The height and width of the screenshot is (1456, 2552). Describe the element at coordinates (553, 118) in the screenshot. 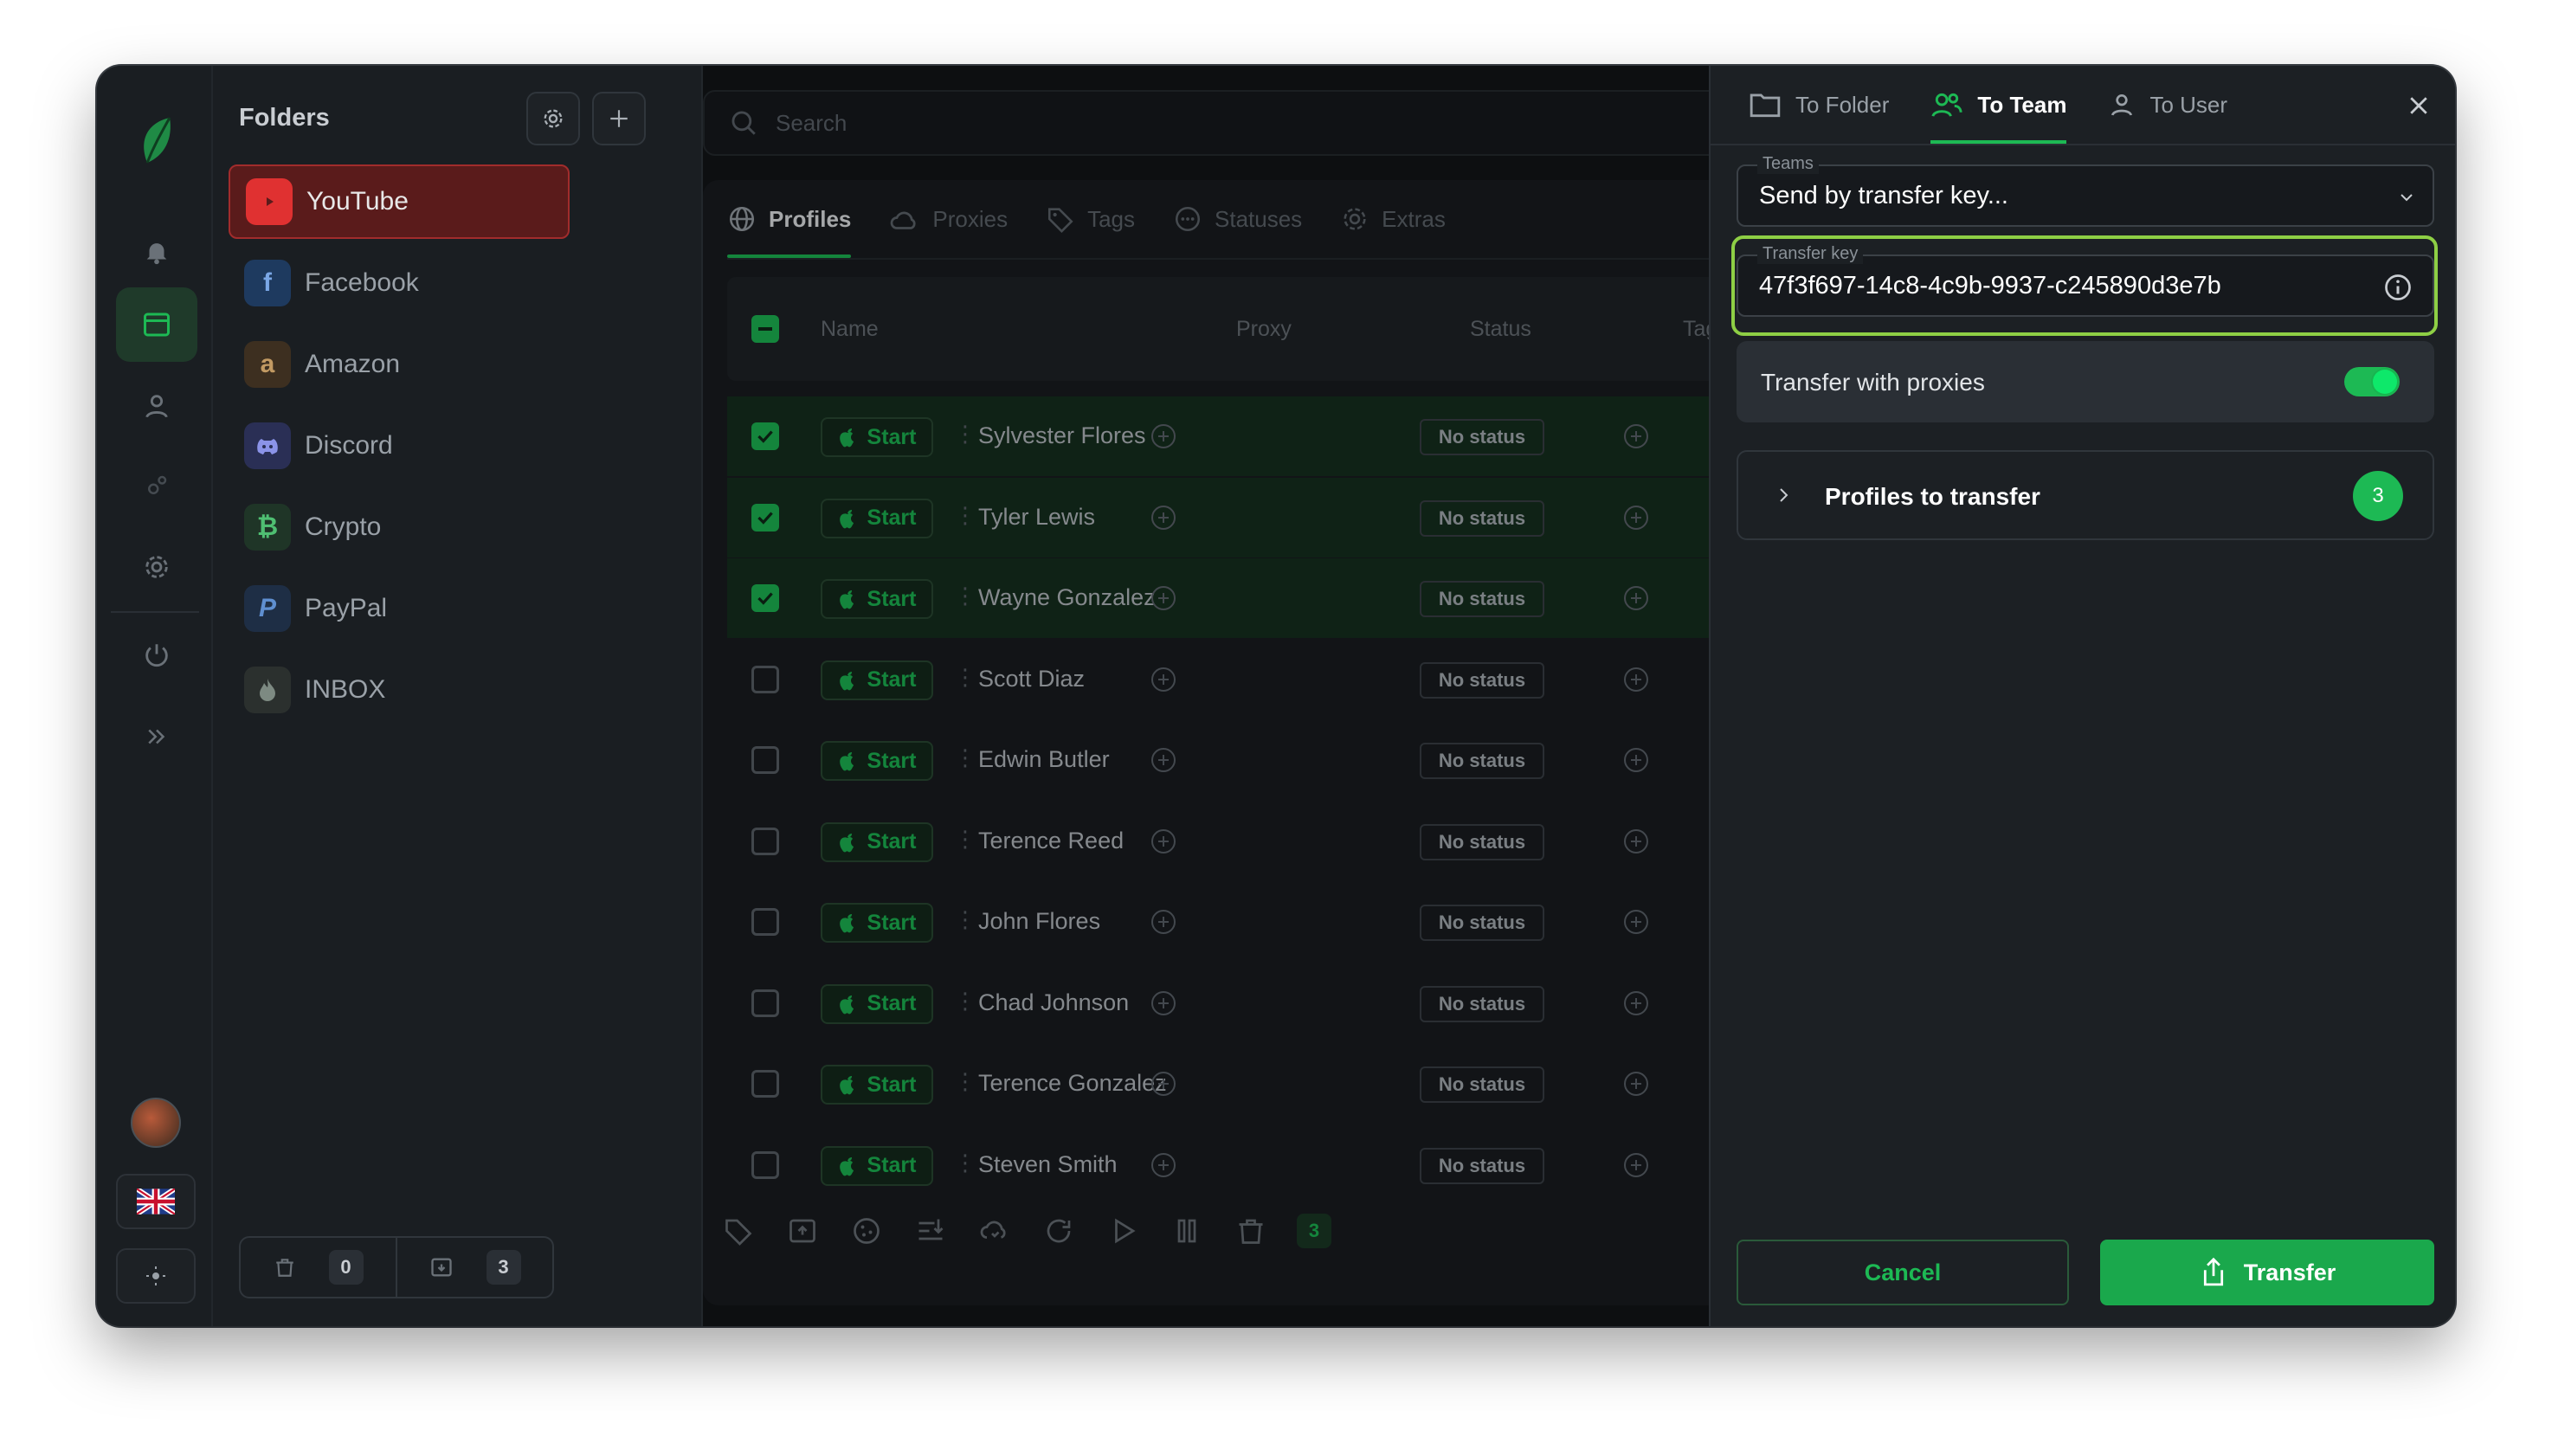

I see `folder-settings-button` at that location.